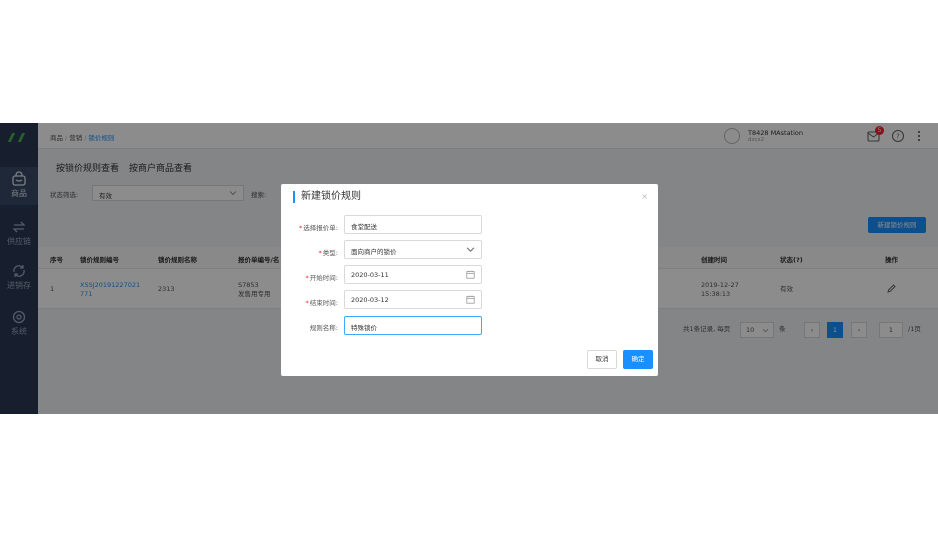 The width and height of the screenshot is (938, 537). Describe the element at coordinates (374, 252) in the screenshot. I see `type-select-value: 面向商户的锁价` at that location.